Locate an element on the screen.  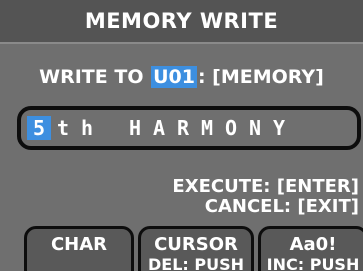
char-button-label: CHAR is located at coordinates (79, 244).